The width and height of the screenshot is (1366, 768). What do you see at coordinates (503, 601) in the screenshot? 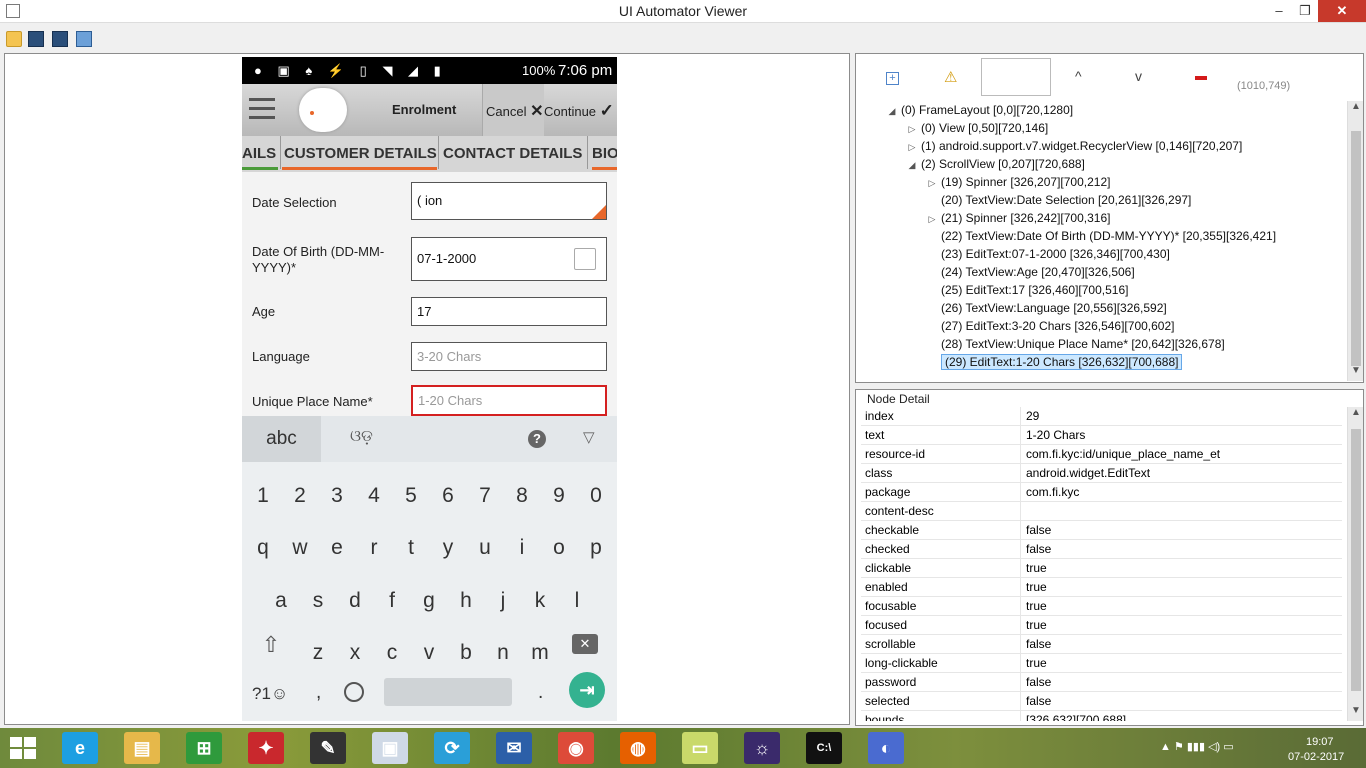
I see `key-j: j` at bounding box center [503, 601].